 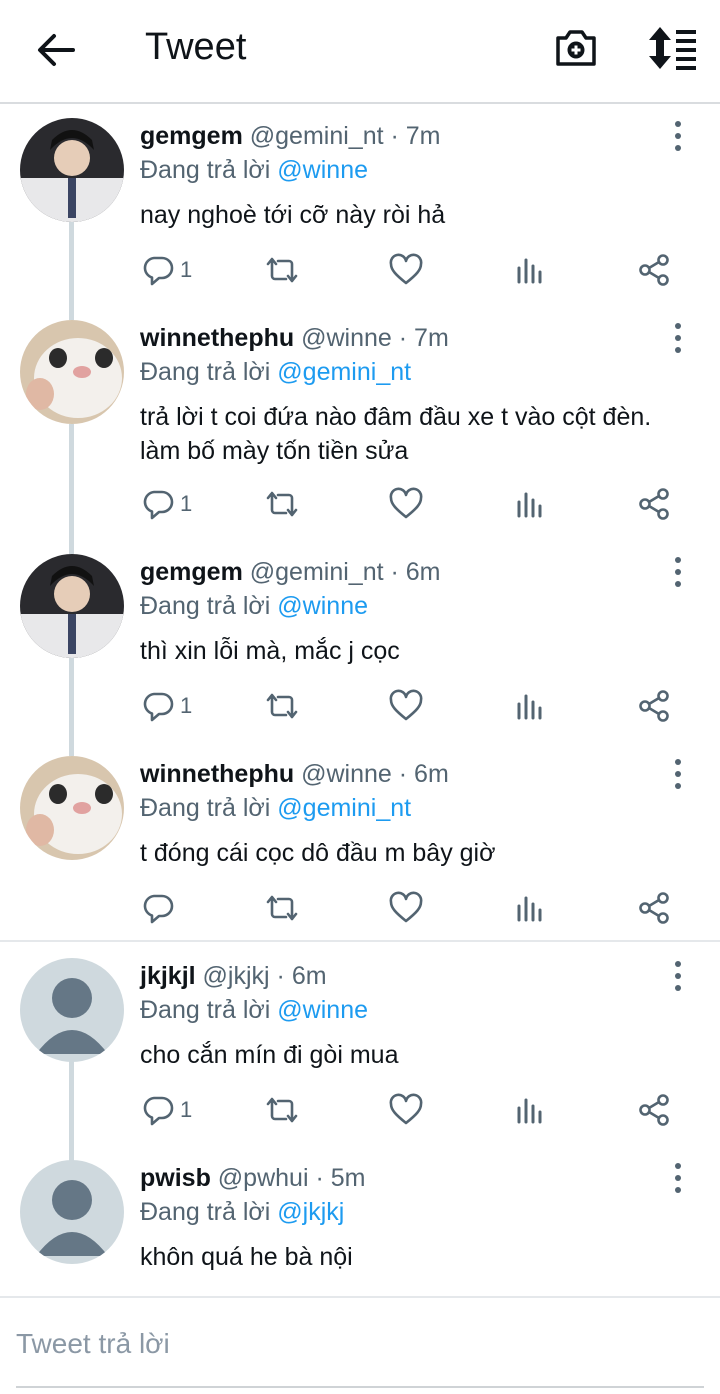 What do you see at coordinates (246, 1257) in the screenshot?
I see `tweet-text: khôn quá he bà nội` at bounding box center [246, 1257].